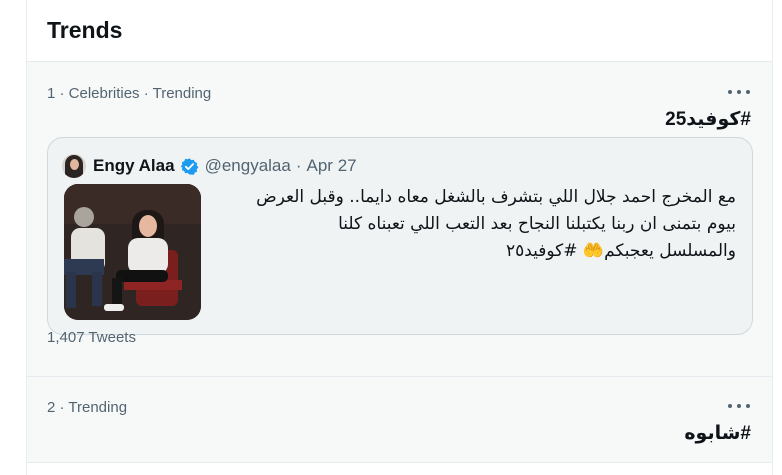 Image resolution: width=782 pixels, height=475 pixels. I want to click on trend-meta: 1 · Celebrities · Trending, so click(129, 93).